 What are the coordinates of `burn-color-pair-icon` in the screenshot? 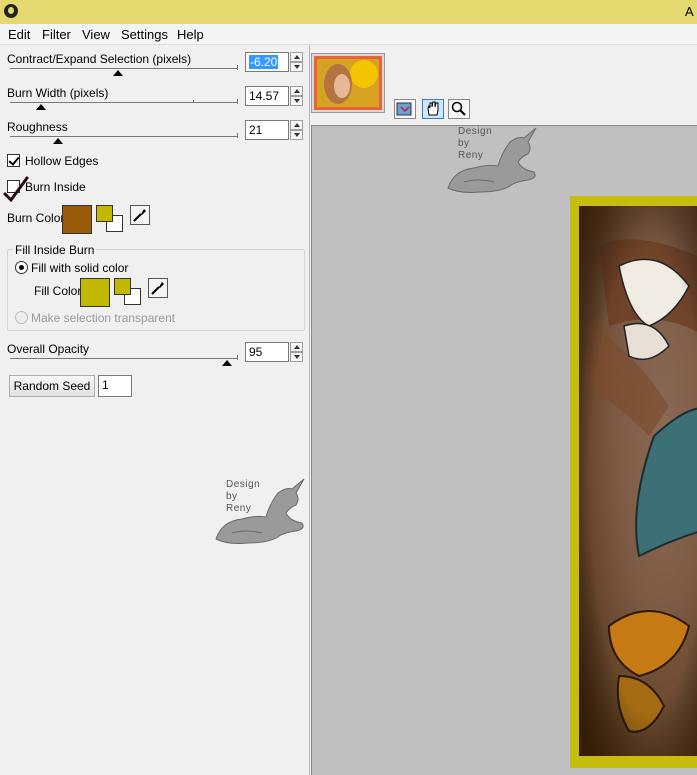 It's located at (111, 220).